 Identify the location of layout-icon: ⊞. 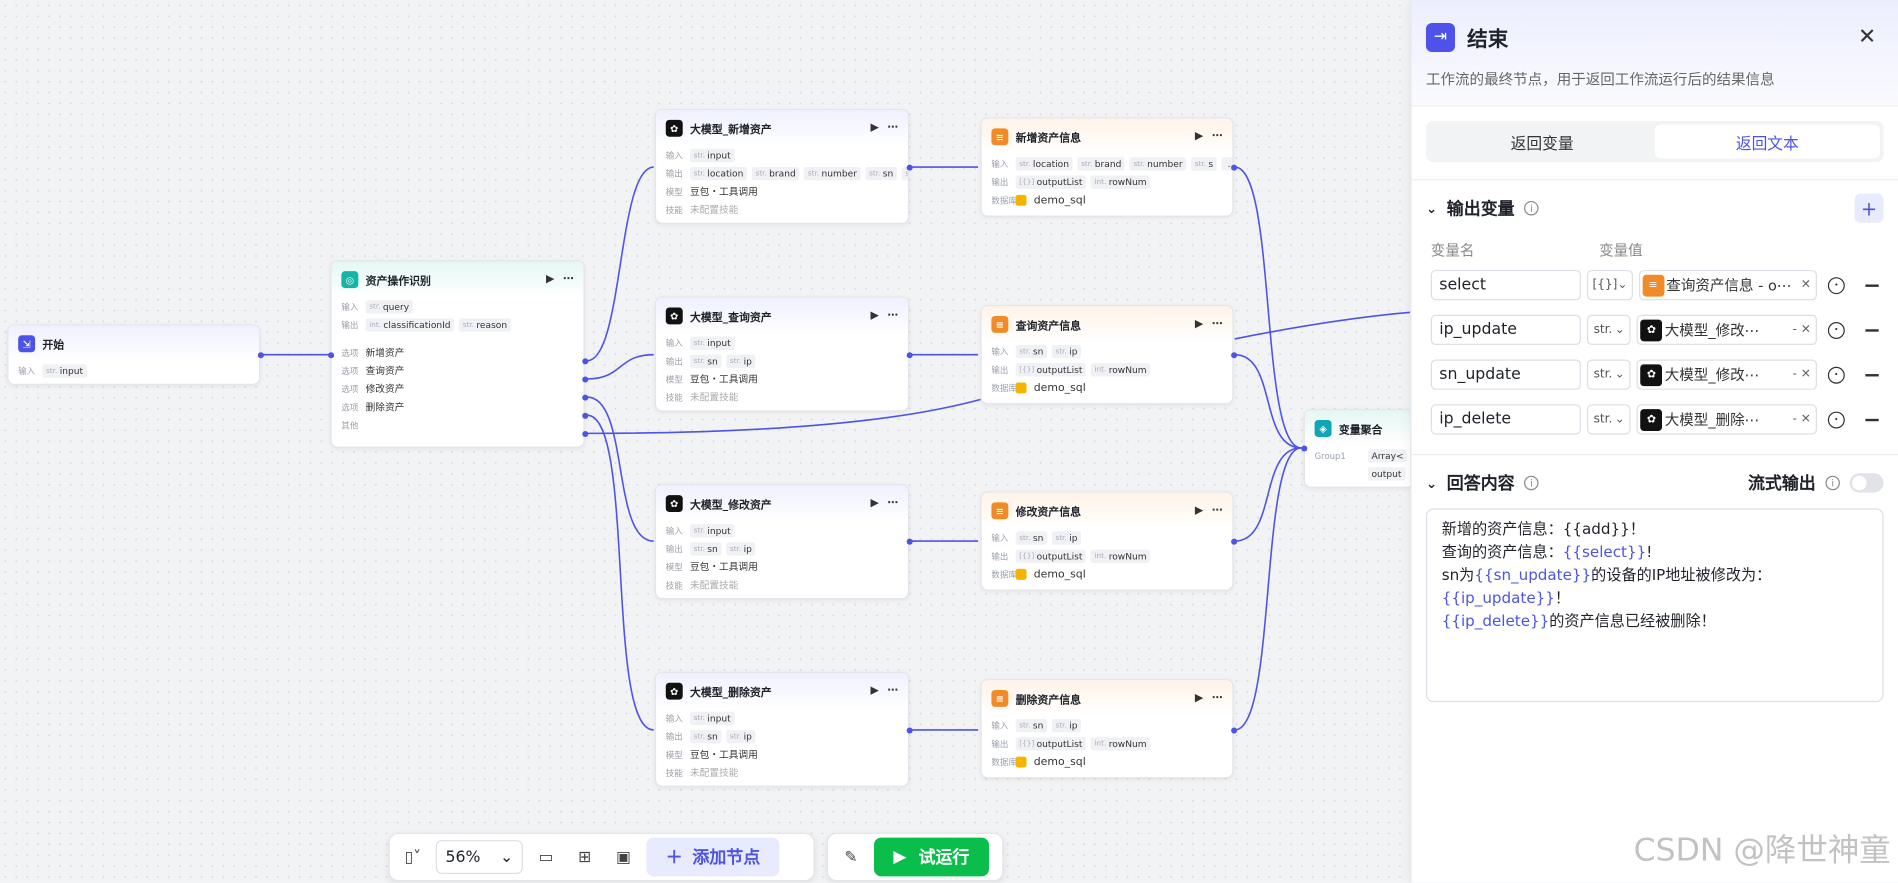
(584, 857).